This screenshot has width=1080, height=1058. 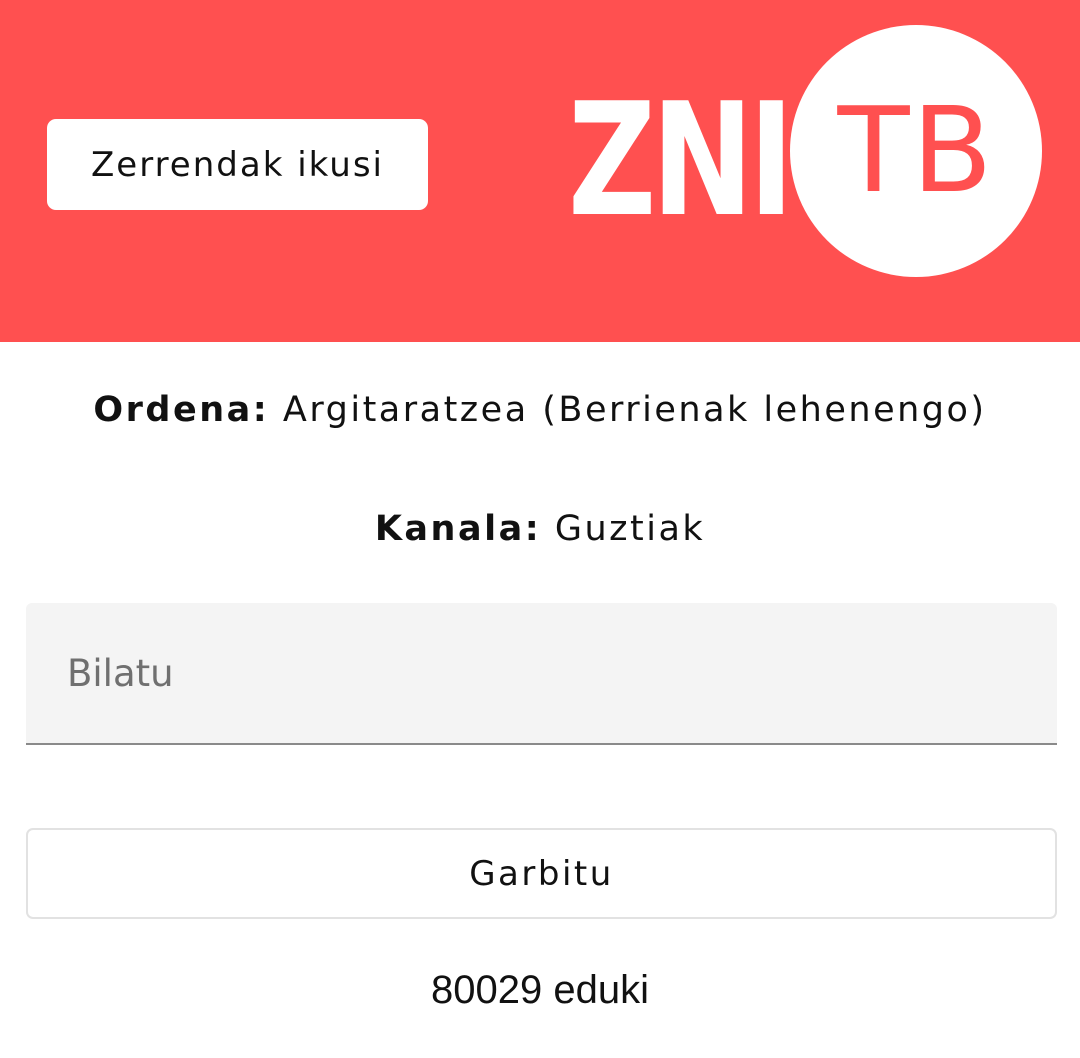 I want to click on logo-tb-text: TB, so click(x=916, y=150).